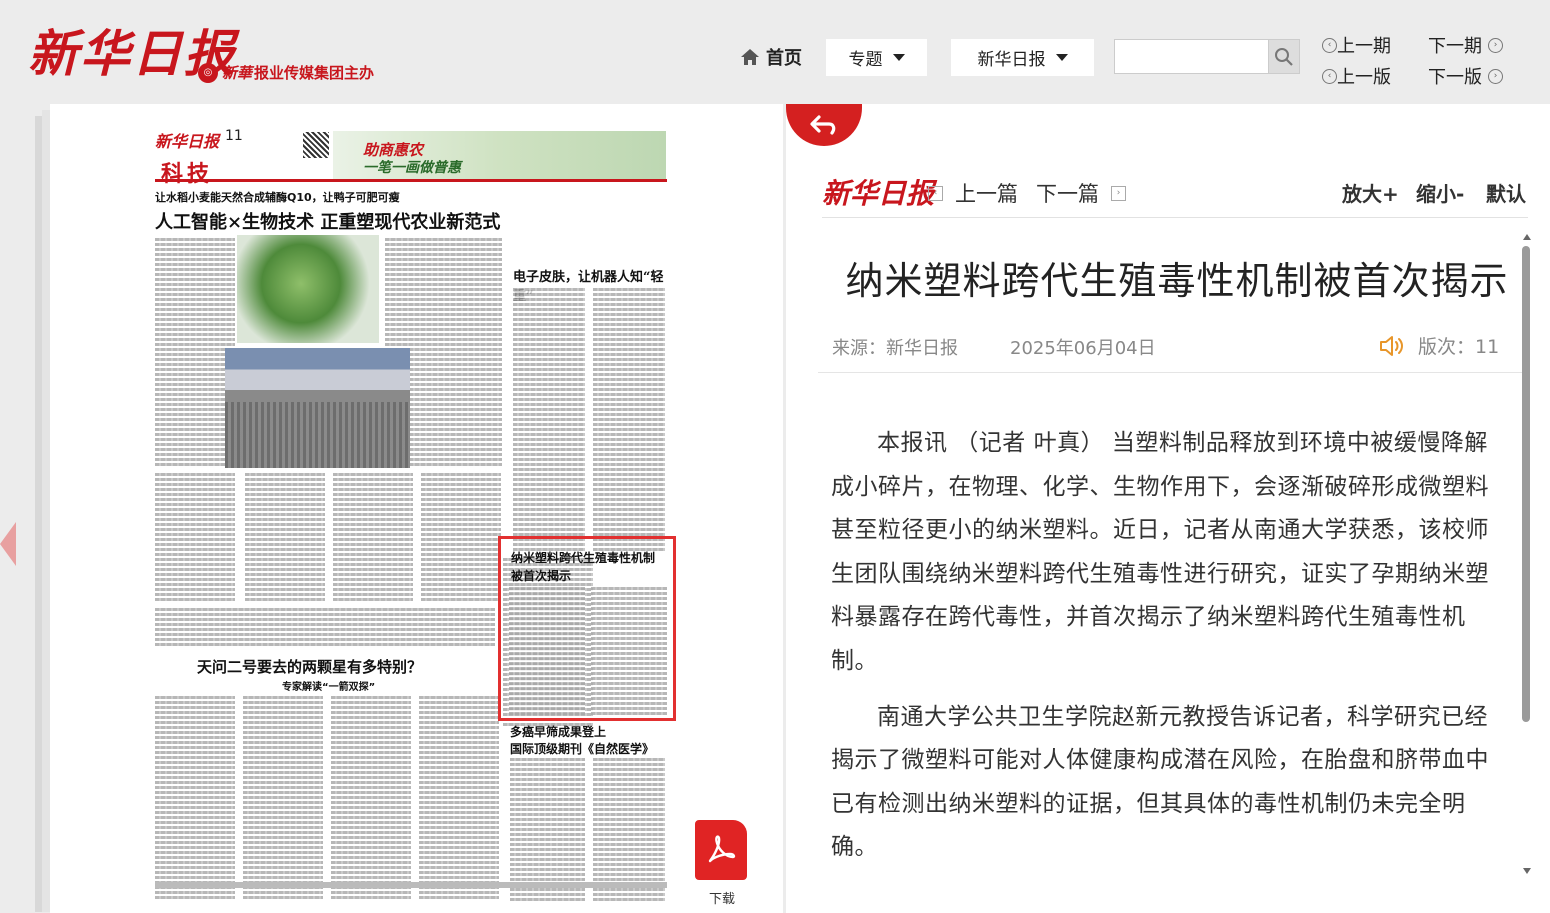 The height and width of the screenshot is (913, 1550). I want to click on search-icon, so click(1284, 56).